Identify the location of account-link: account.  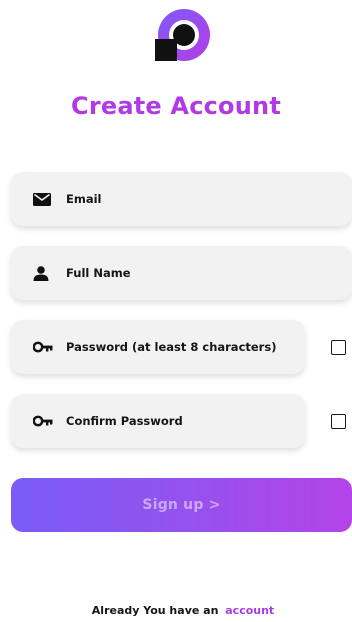
(249, 610).